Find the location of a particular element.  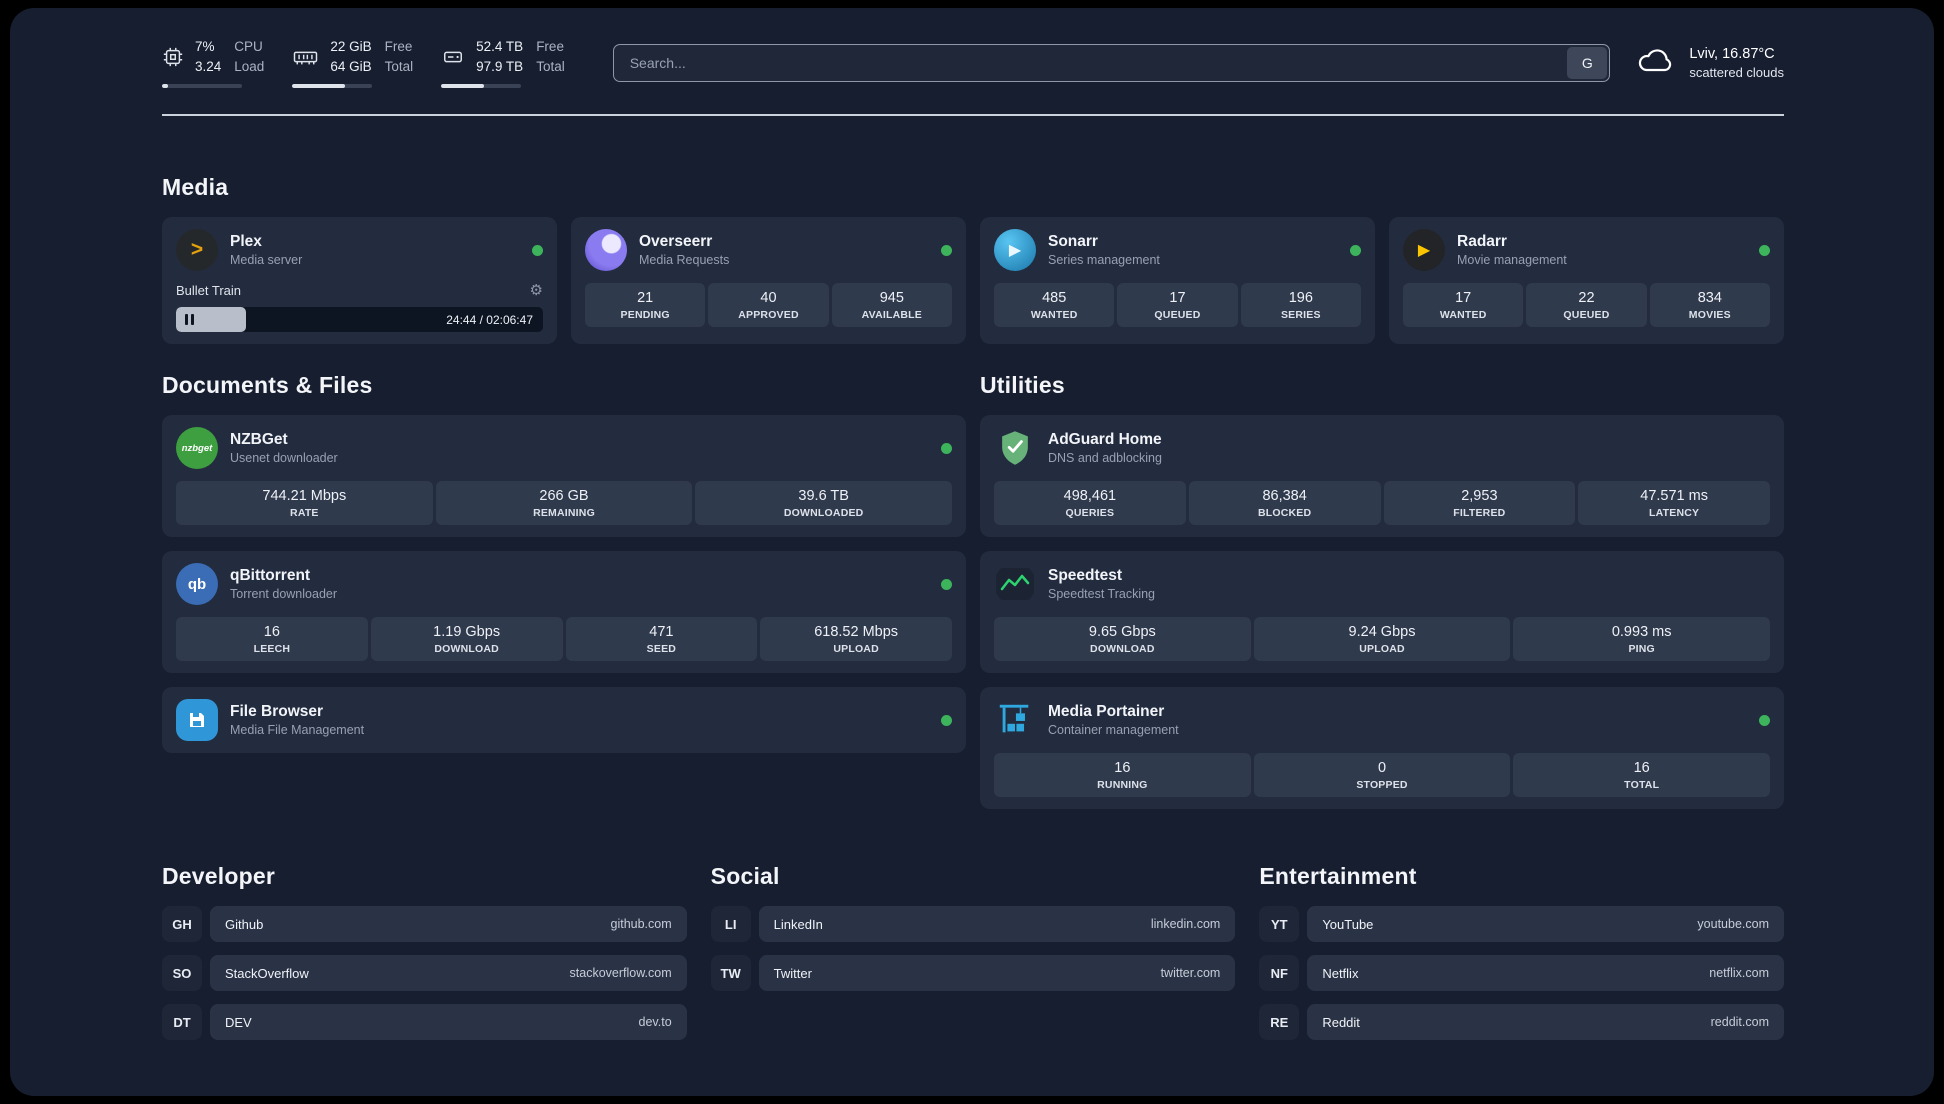

memory-free-label: Free is located at coordinates (398, 46).